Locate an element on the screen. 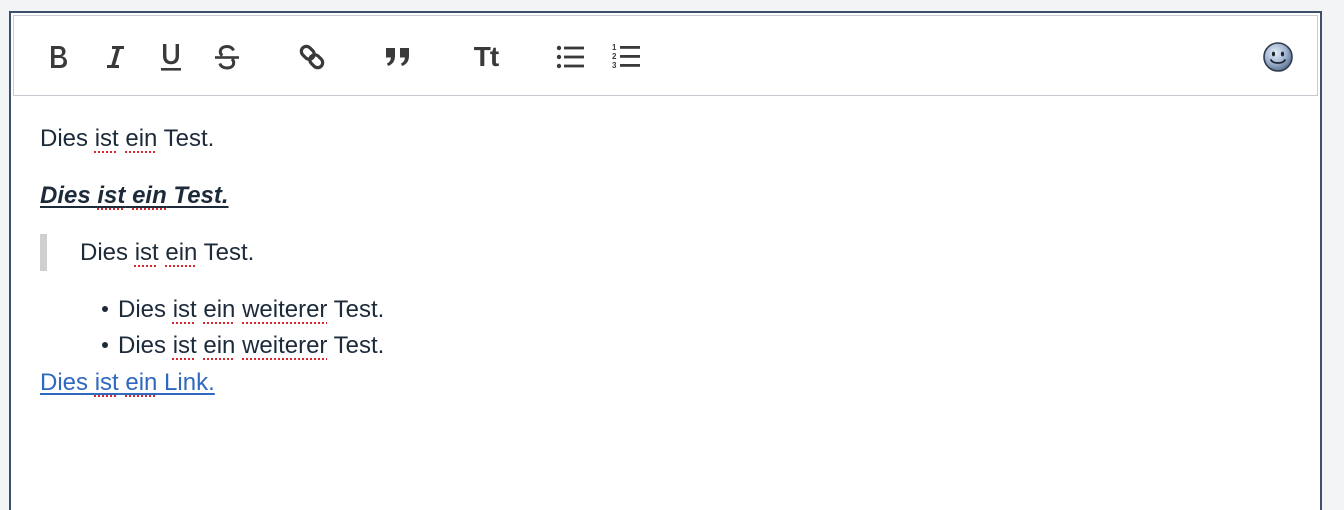 Image resolution: width=1344 pixels, height=510 pixels. svg-text: 1 is located at coordinates (614, 47).